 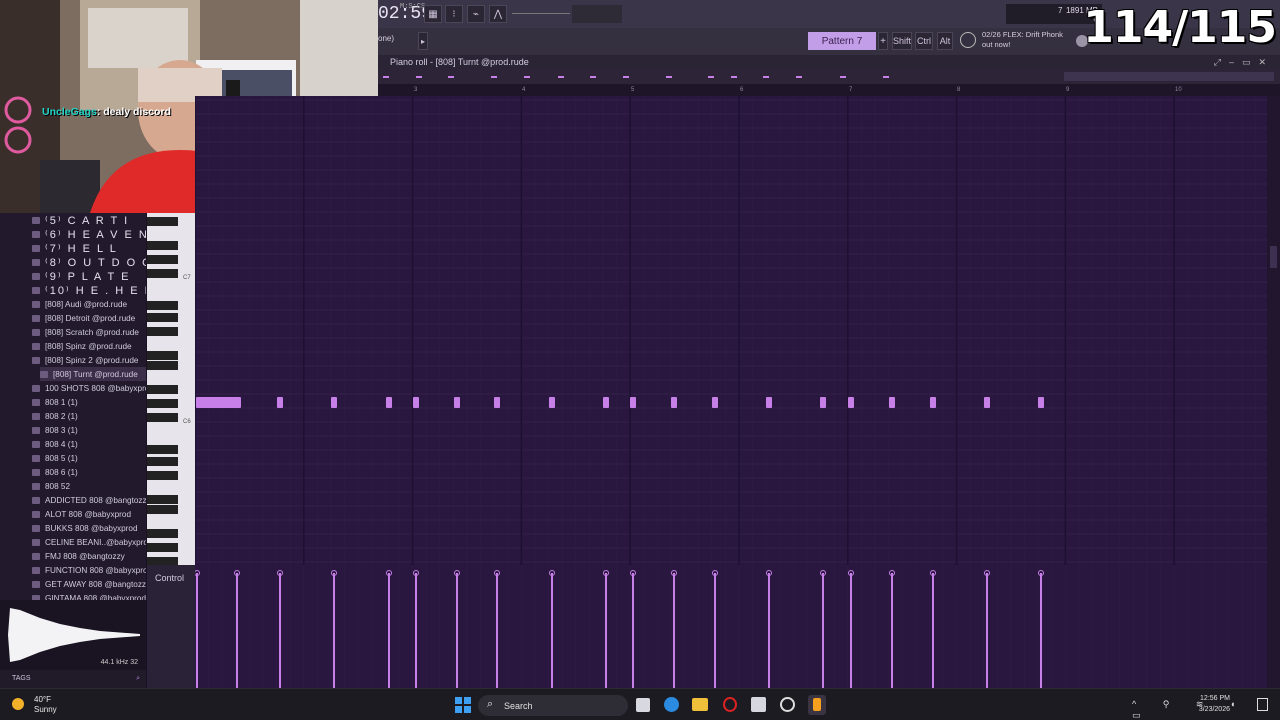 I want to click on clock: 12:56 PM 3/23/2026, so click(x=1214, y=704).